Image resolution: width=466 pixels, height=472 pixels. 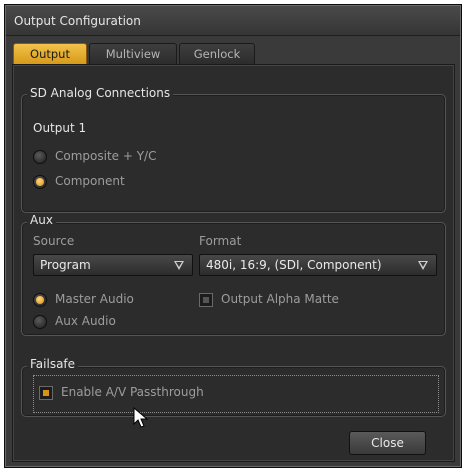 I want to click on component-label: Component, so click(x=90, y=181).